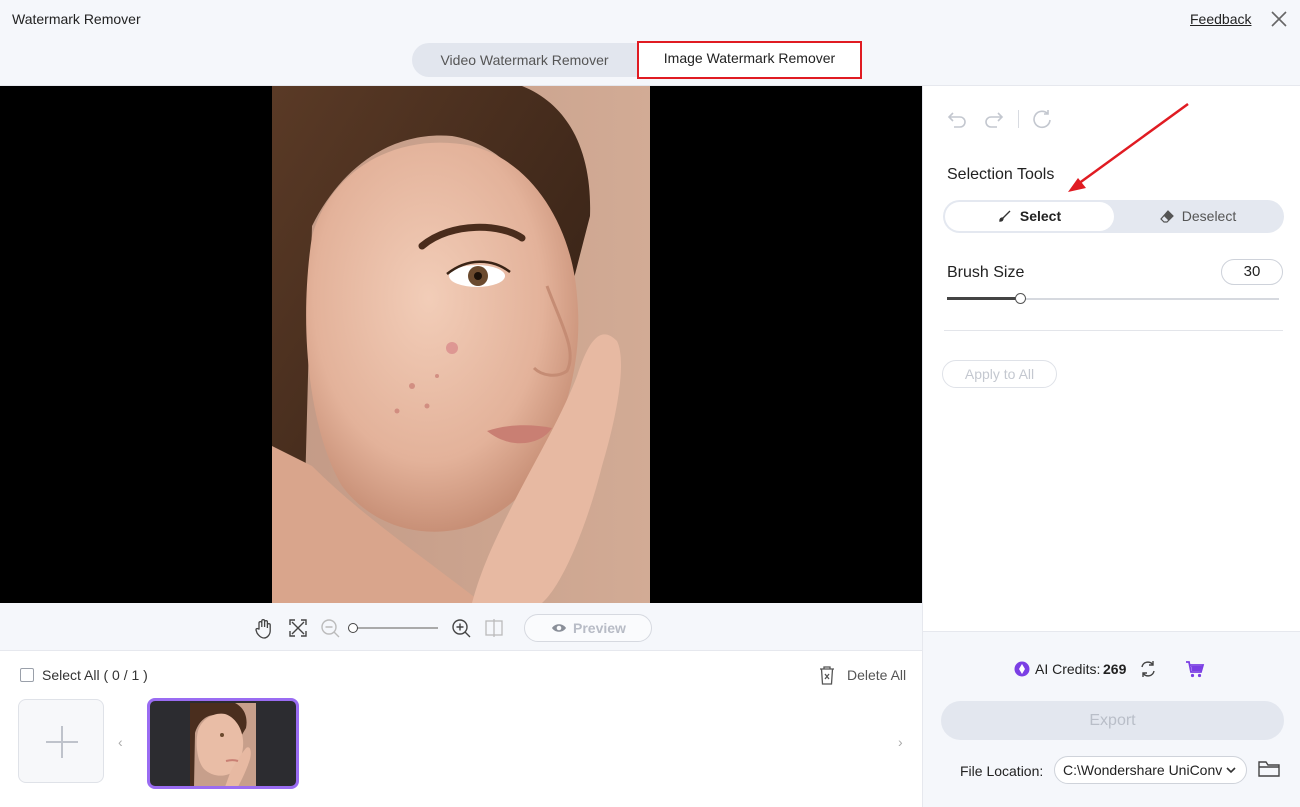 This screenshot has height=807, width=1300. What do you see at coordinates (1018, 119) in the screenshot?
I see `history-divider` at bounding box center [1018, 119].